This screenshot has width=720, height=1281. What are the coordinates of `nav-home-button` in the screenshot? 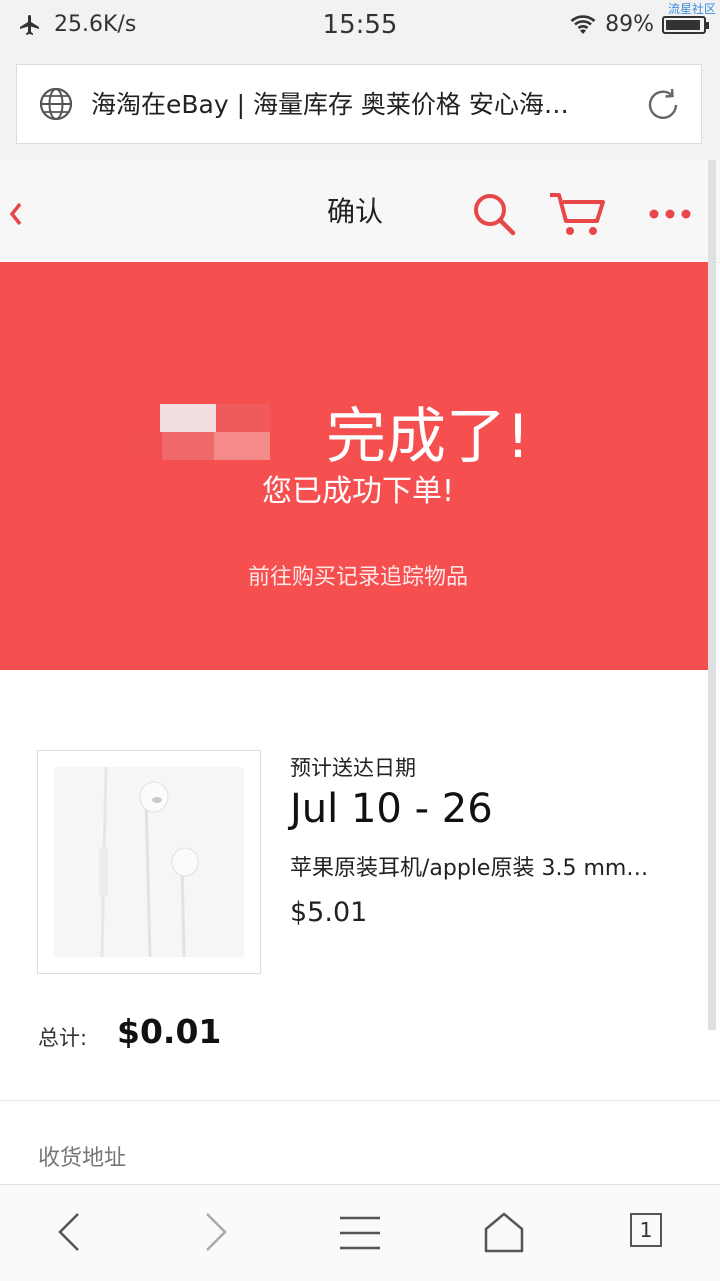 It's located at (504, 1233).